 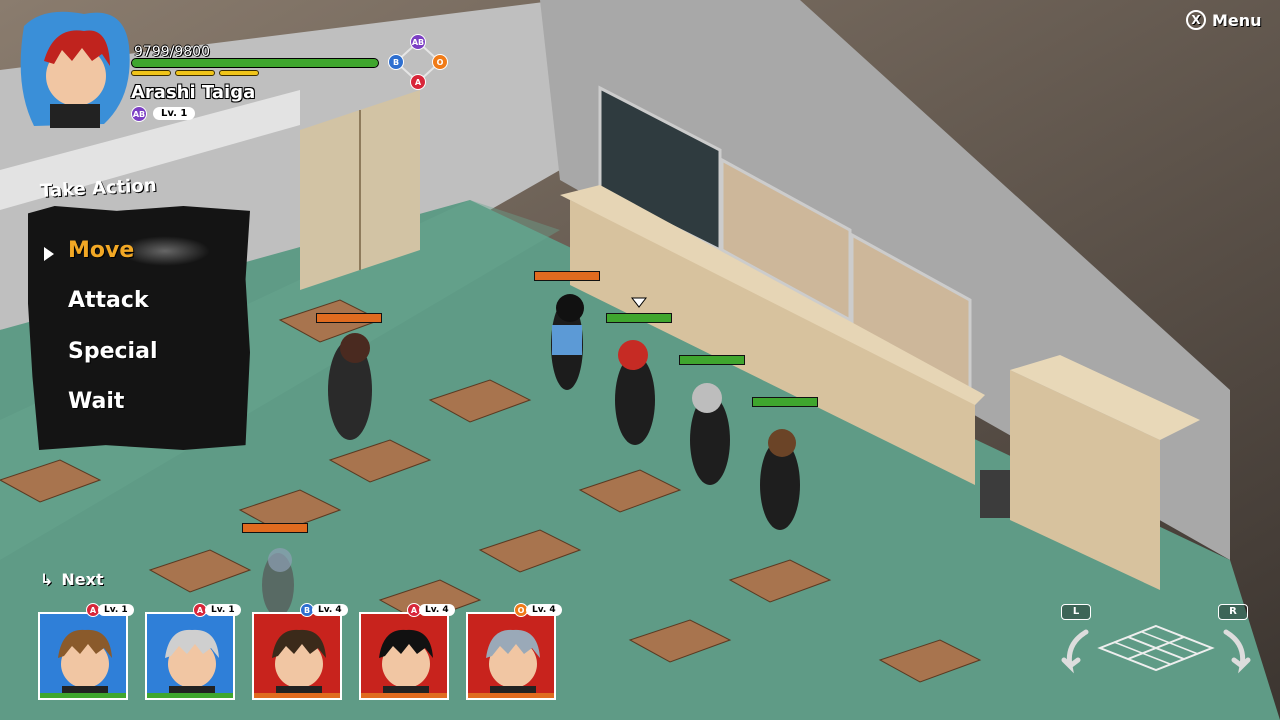 What do you see at coordinates (112, 351) in the screenshot?
I see `action-special: Special` at bounding box center [112, 351].